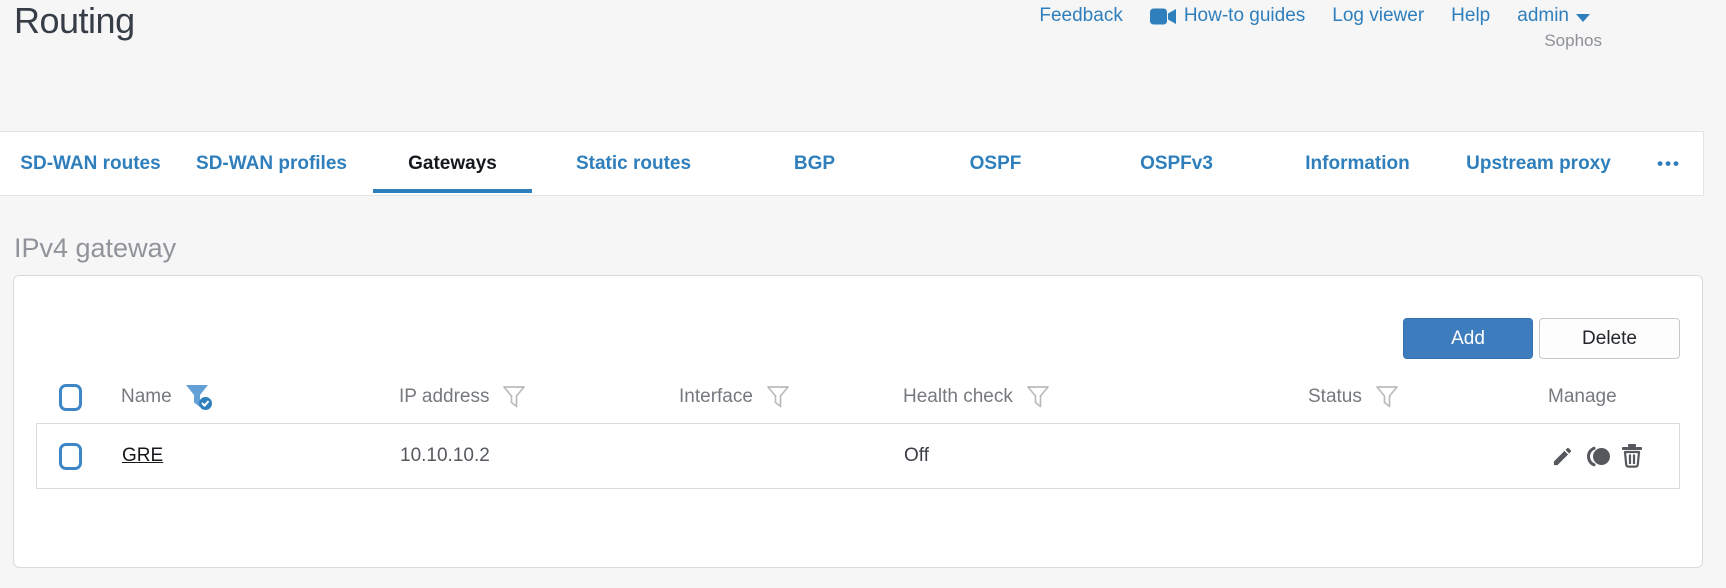  What do you see at coordinates (858, 456) in the screenshot?
I see `table-row: GRE 10.10.10.2 Off` at bounding box center [858, 456].